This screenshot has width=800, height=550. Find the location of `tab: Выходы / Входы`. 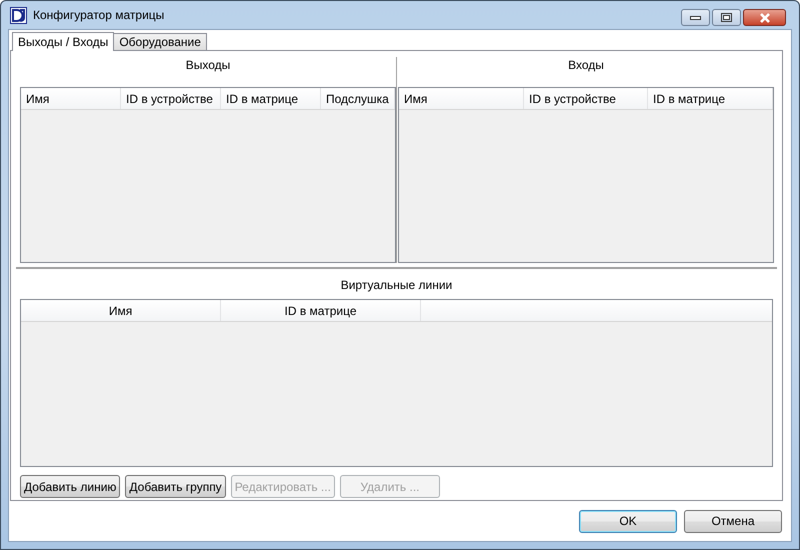

tab: Выходы / Входы is located at coordinates (63, 41).